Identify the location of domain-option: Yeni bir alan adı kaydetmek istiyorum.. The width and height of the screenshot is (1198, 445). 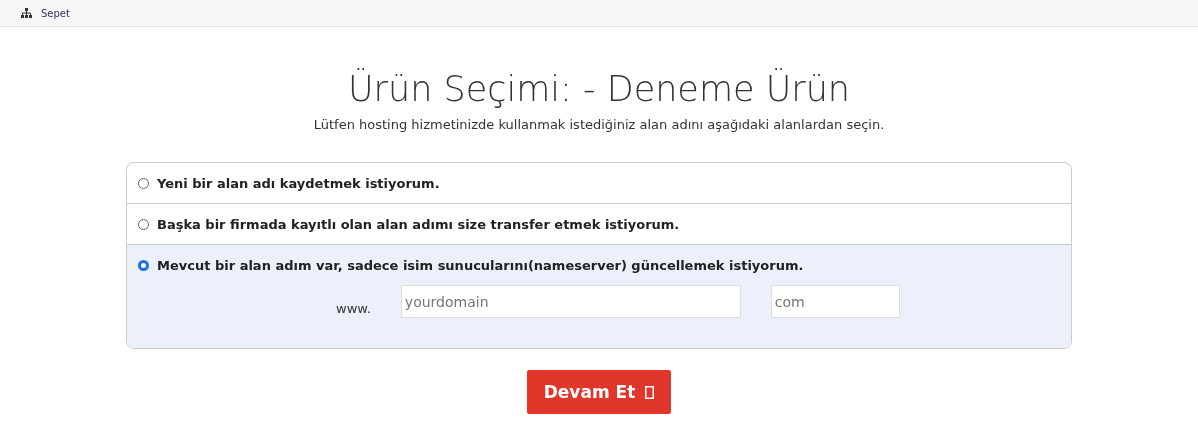
(599, 183).